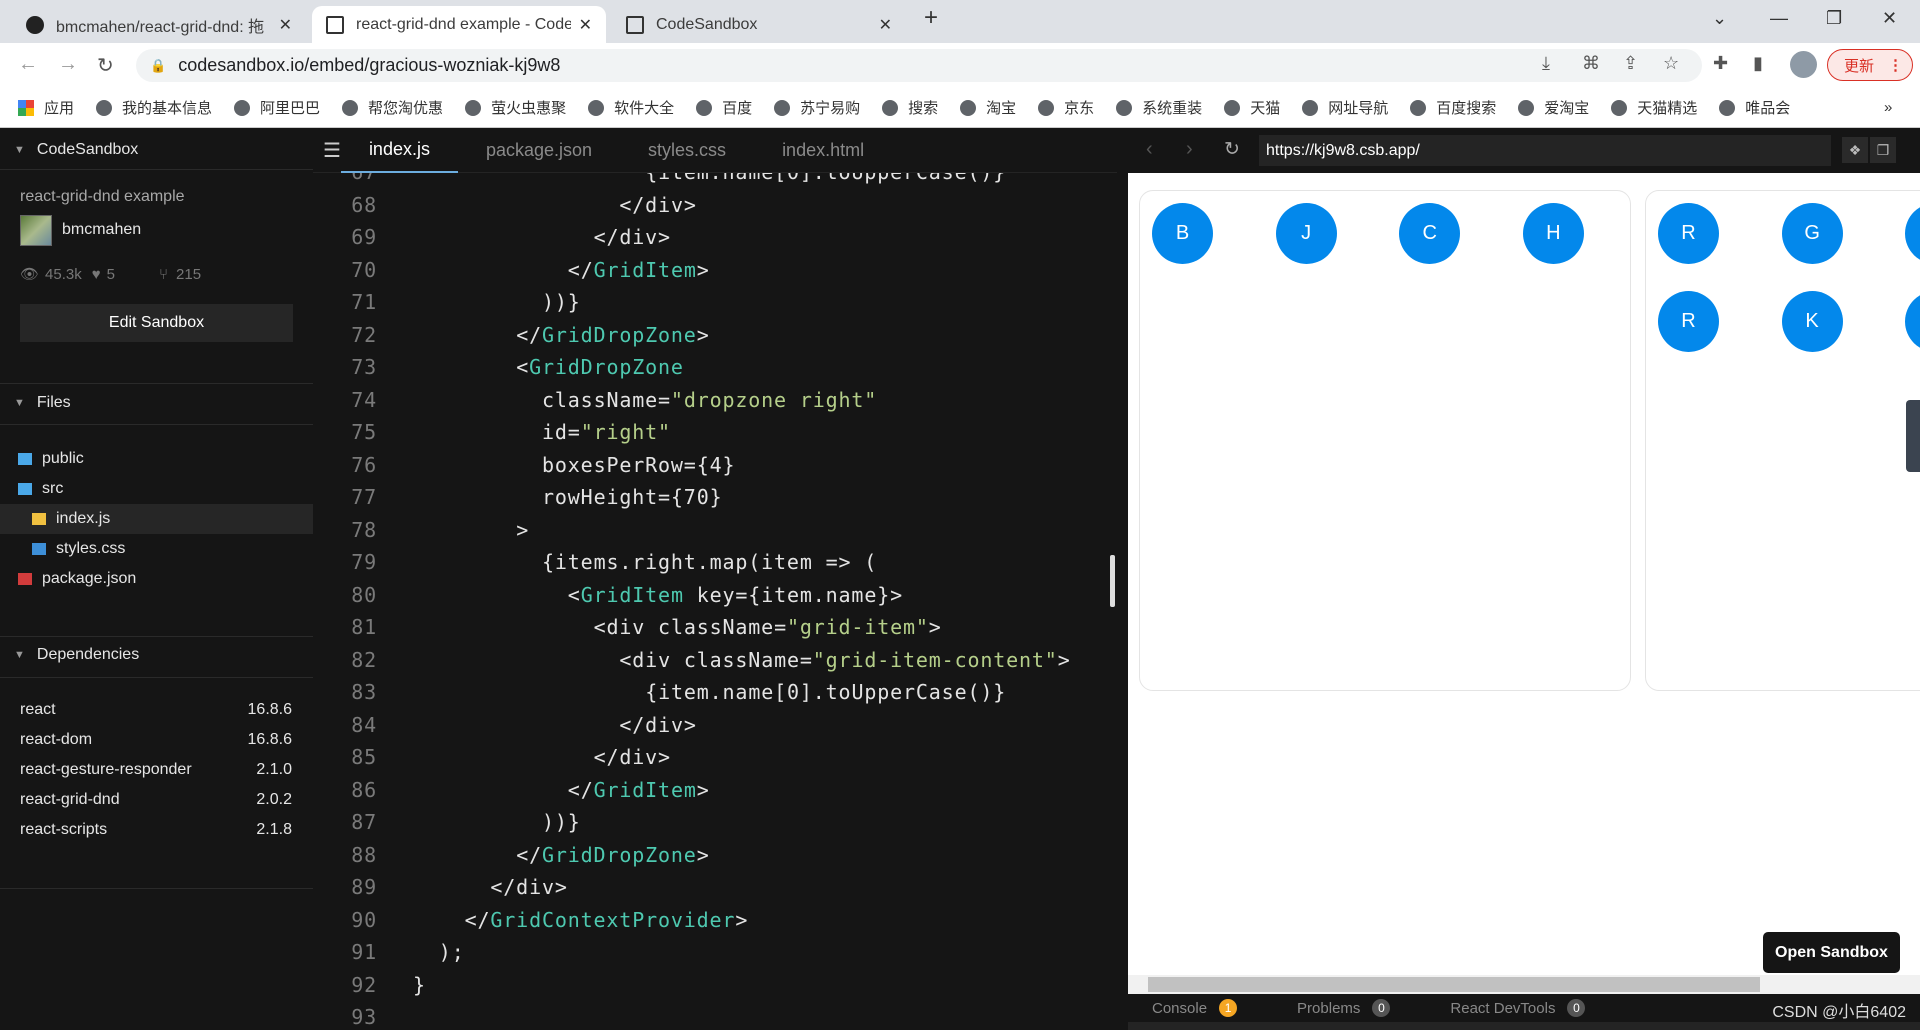 This screenshot has height=1030, width=1920. What do you see at coordinates (988, 107) in the screenshot?
I see `bookmark-item: 淘宝` at bounding box center [988, 107].